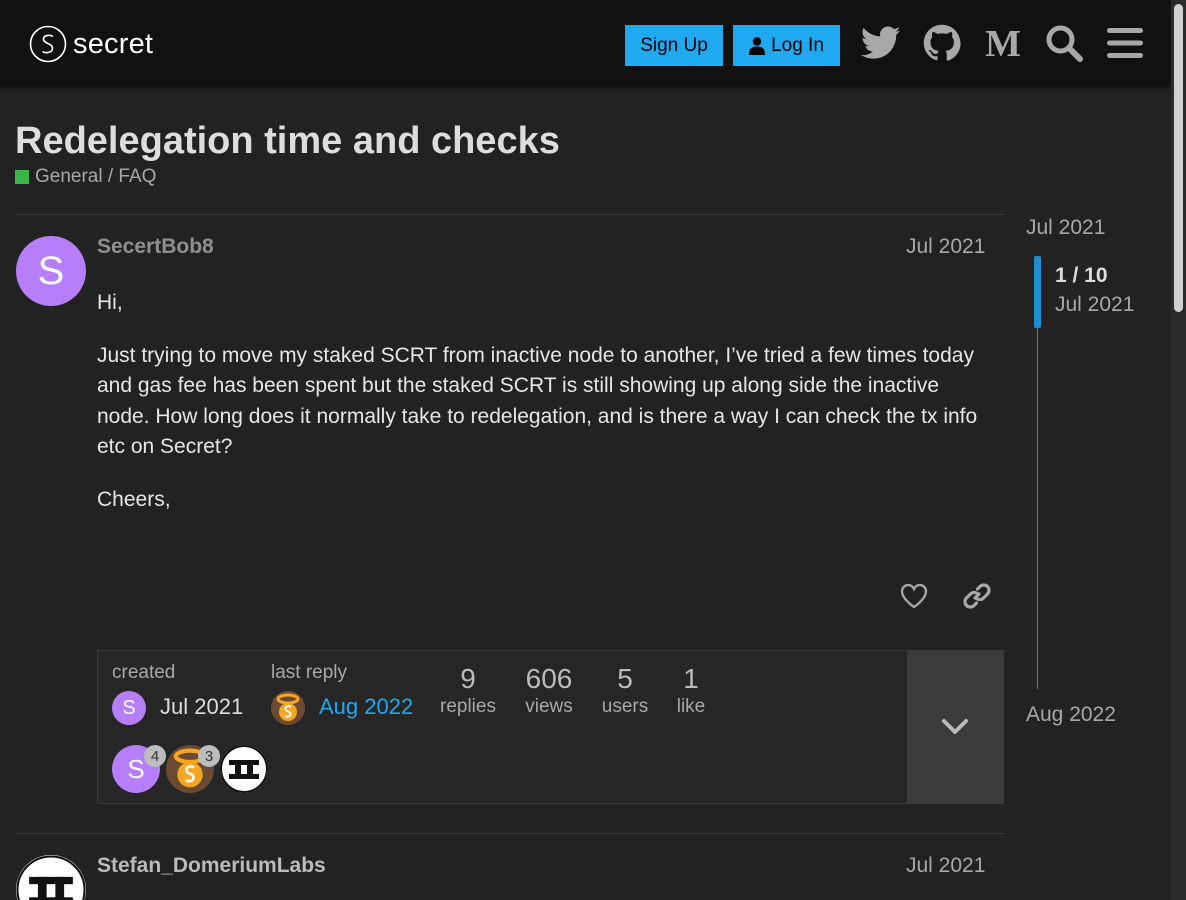 Image resolution: width=1186 pixels, height=900 pixels. Describe the element at coordinates (1065, 228) in the screenshot. I see `timeline-start-date: Jul 2021` at that location.